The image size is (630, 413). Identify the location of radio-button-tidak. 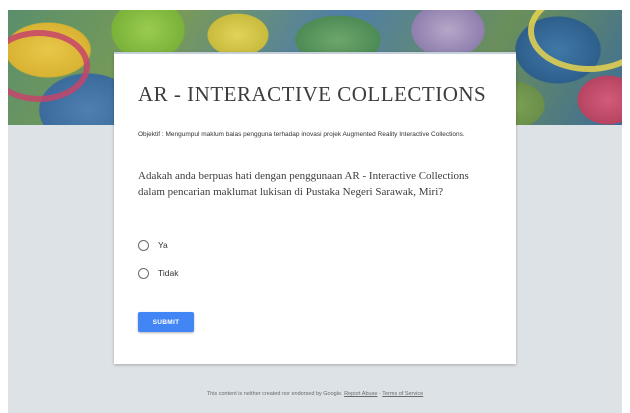
(143, 273).